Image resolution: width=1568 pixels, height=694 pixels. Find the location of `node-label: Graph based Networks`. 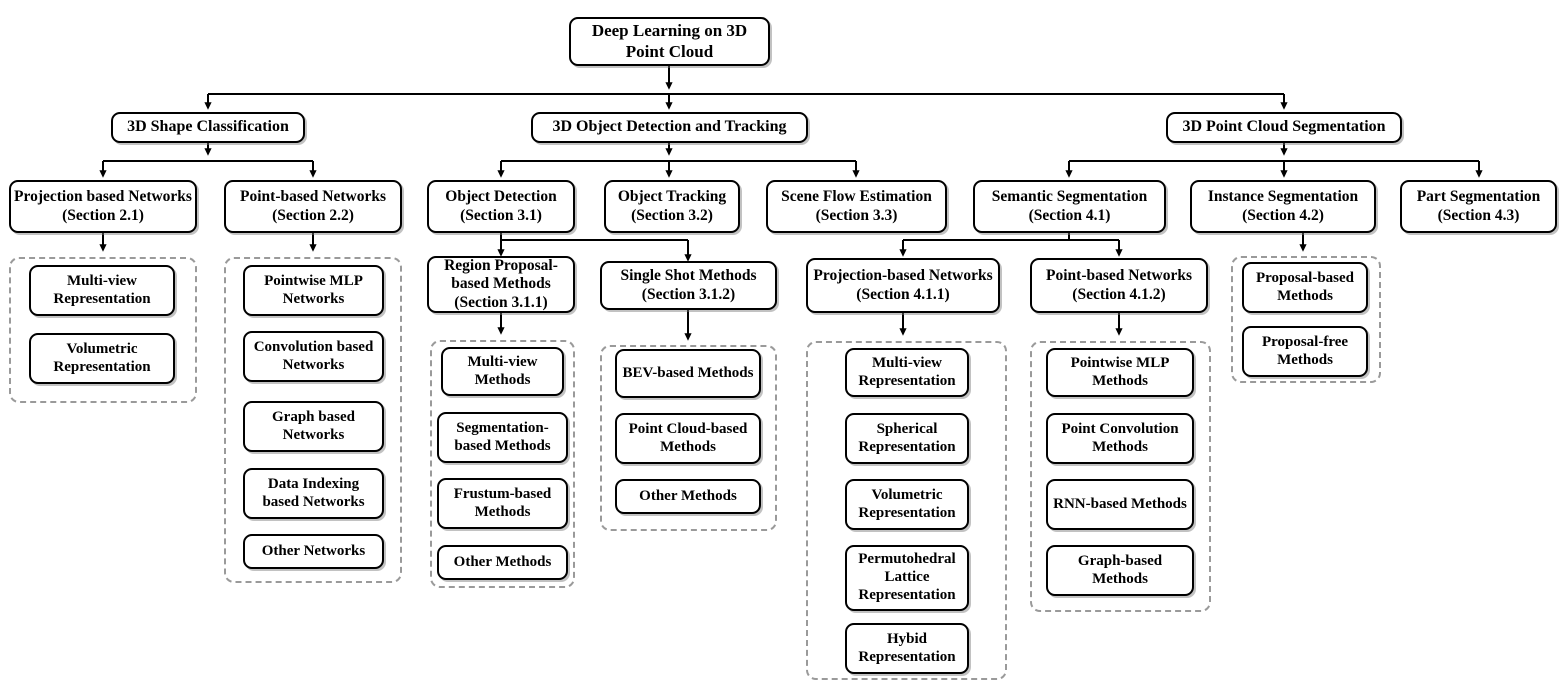

node-label: Graph based Networks is located at coordinates (313, 425).